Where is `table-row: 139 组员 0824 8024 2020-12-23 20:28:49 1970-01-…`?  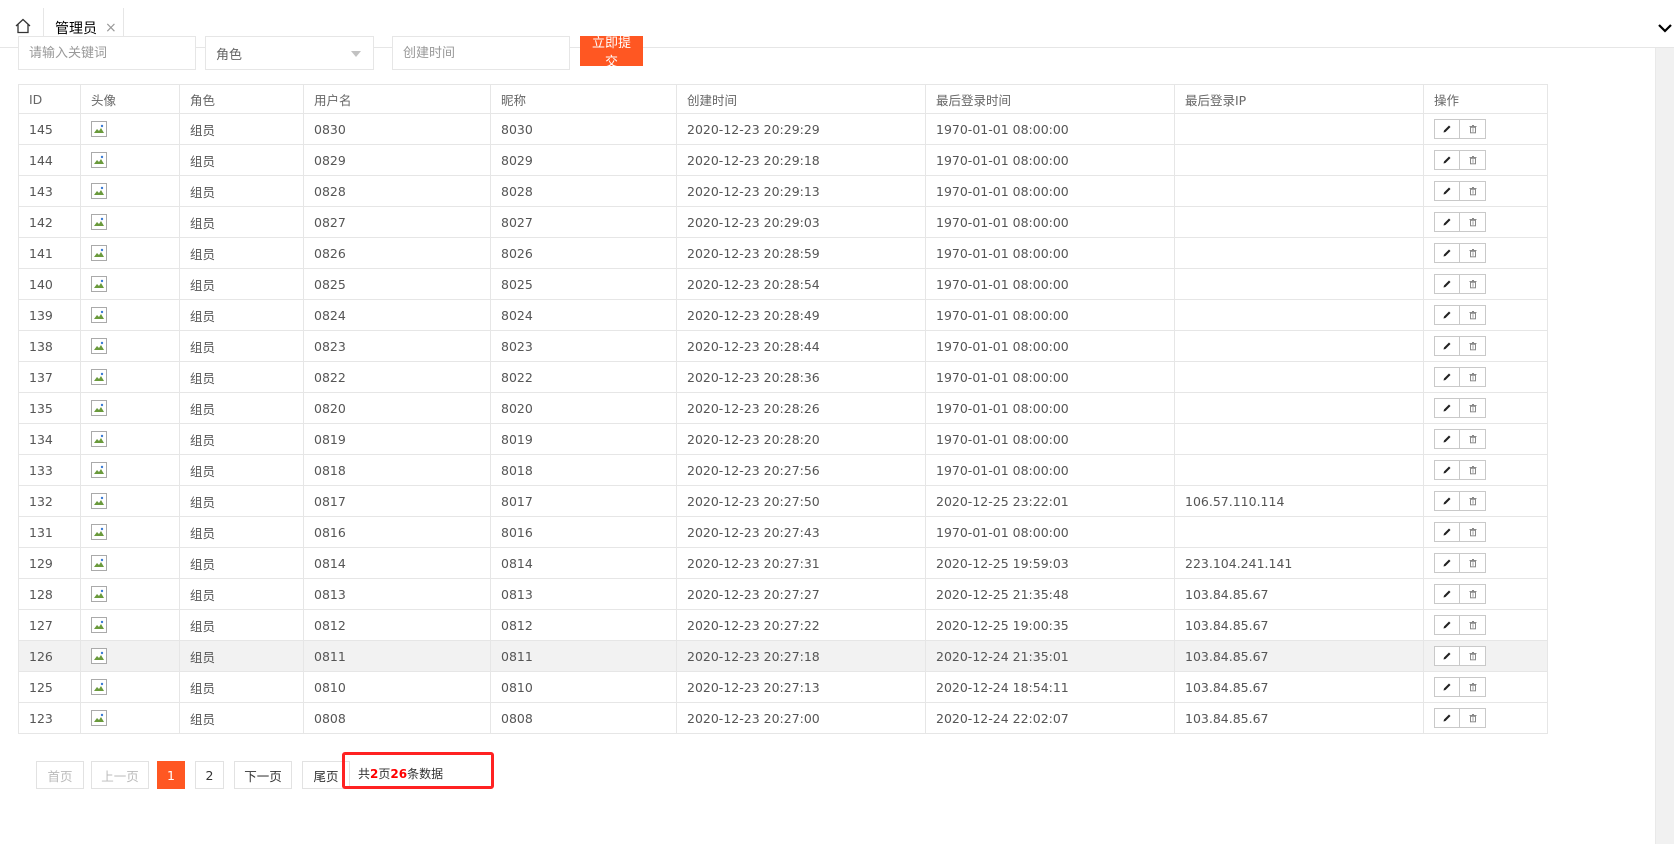
table-row: 139 组员 0824 8024 2020-12-23 20:28:49 1970-01-… is located at coordinates (783, 315).